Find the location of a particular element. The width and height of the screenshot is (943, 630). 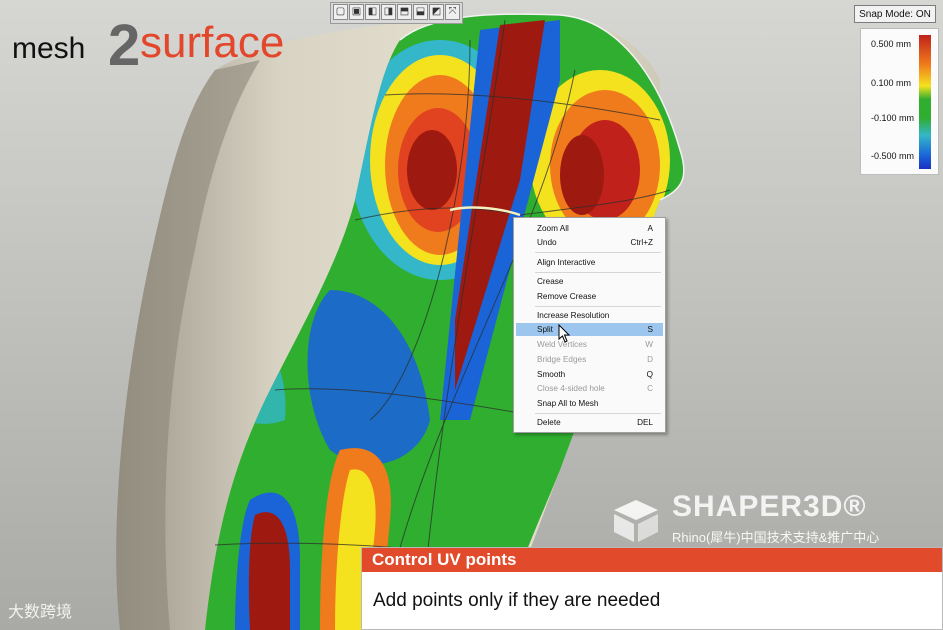

menu-label: Close 4-sided hole is located at coordinates (571, 388).